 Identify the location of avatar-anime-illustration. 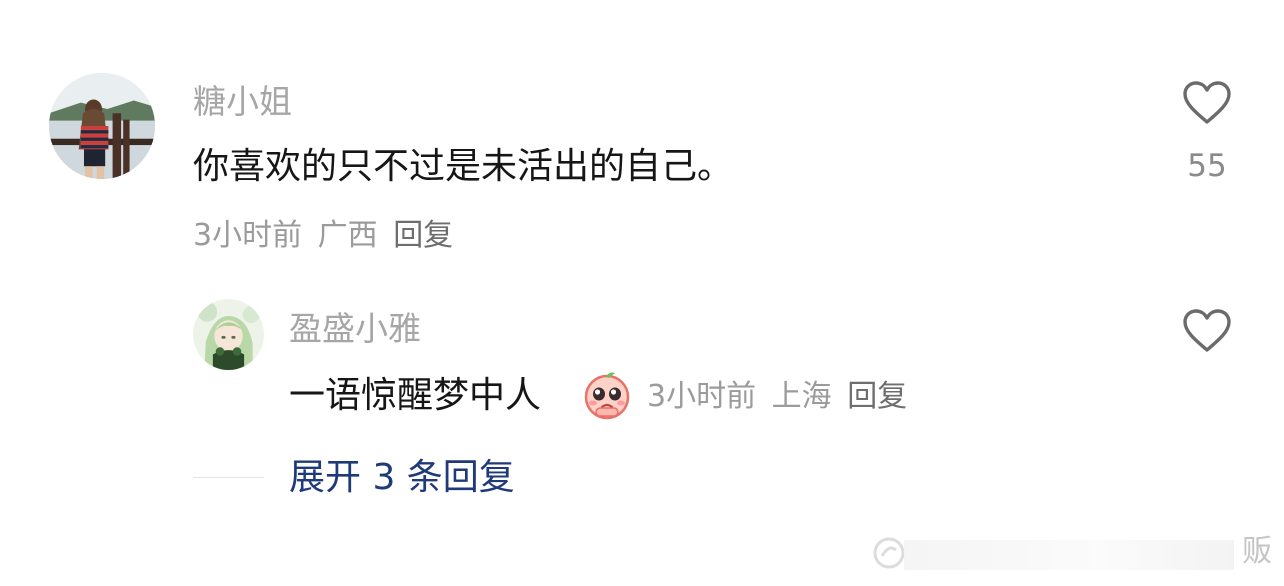
(228, 334).